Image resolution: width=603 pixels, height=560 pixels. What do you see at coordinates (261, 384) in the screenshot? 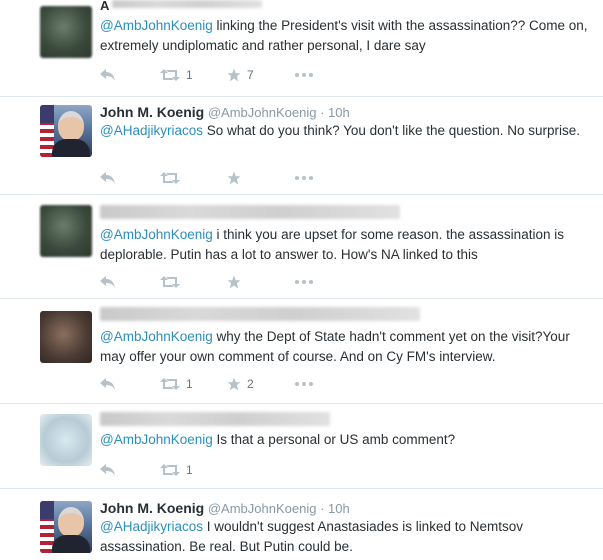
I see `favorite-button: 2` at bounding box center [261, 384].